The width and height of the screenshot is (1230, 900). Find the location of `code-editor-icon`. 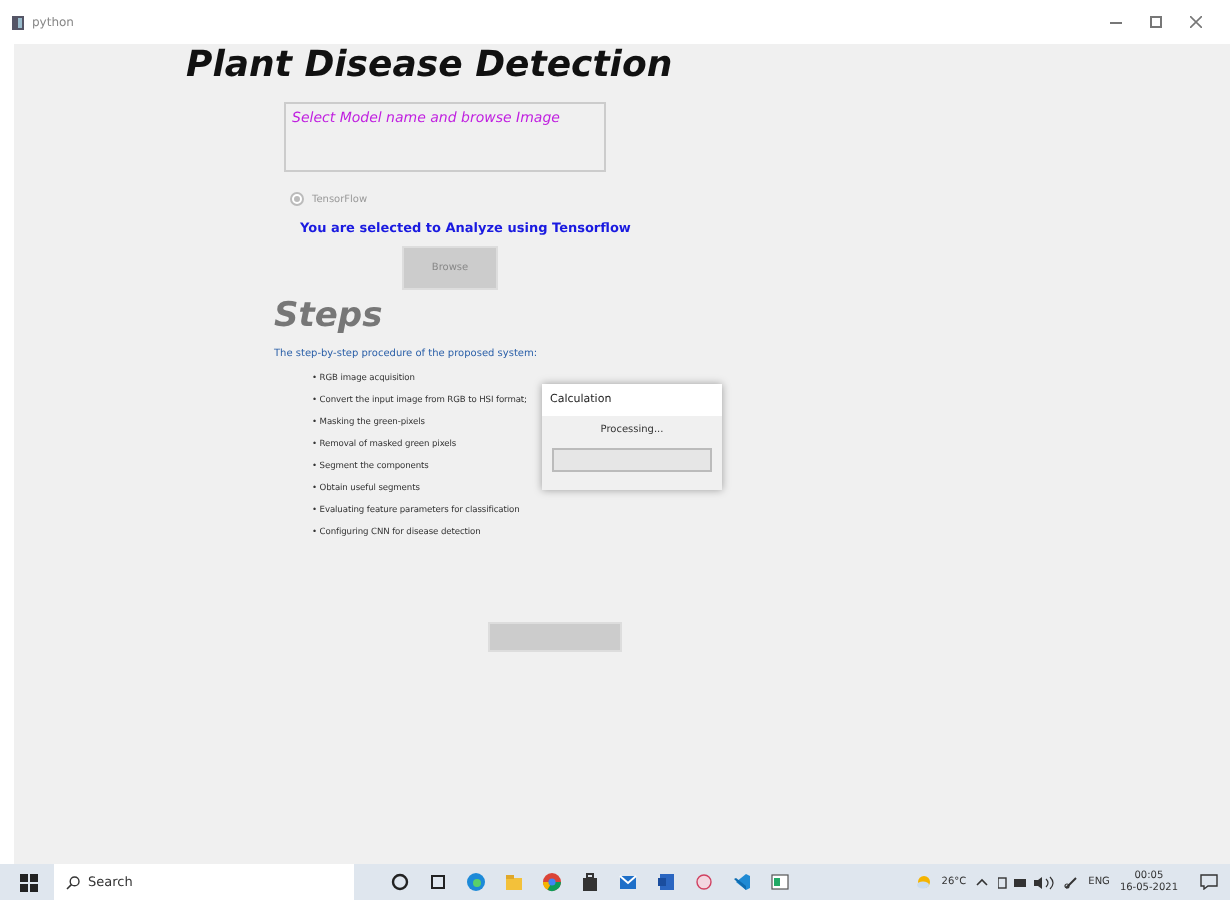

code-editor-icon is located at coordinates (742, 882).